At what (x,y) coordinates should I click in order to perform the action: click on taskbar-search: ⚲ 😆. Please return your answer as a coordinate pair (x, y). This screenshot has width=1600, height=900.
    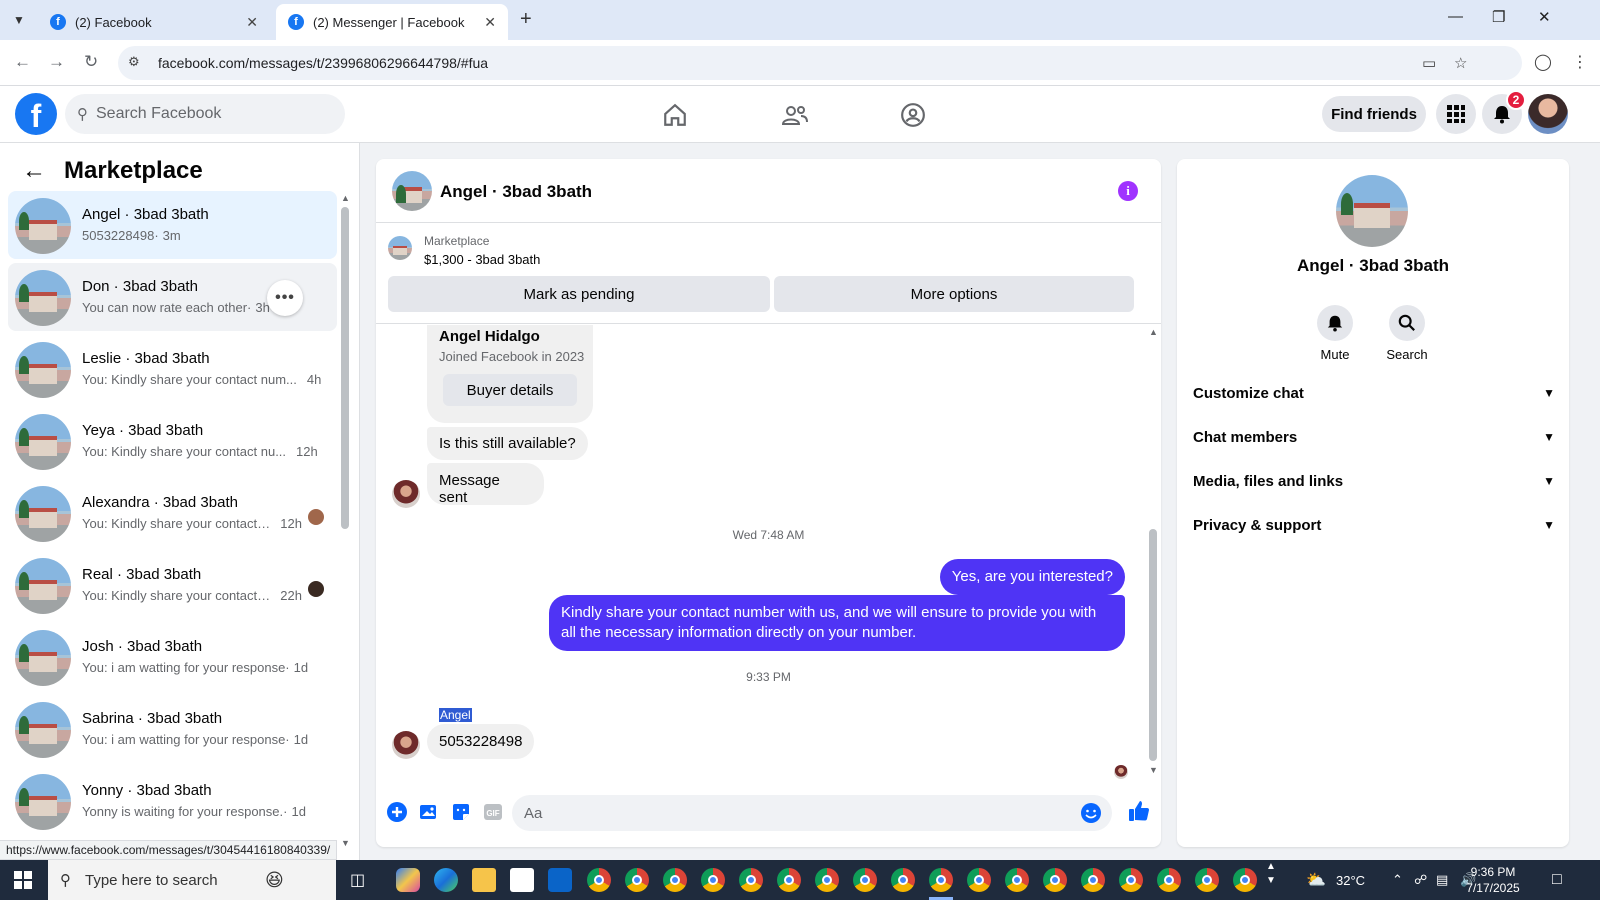
    Looking at the image, I should click on (192, 880).